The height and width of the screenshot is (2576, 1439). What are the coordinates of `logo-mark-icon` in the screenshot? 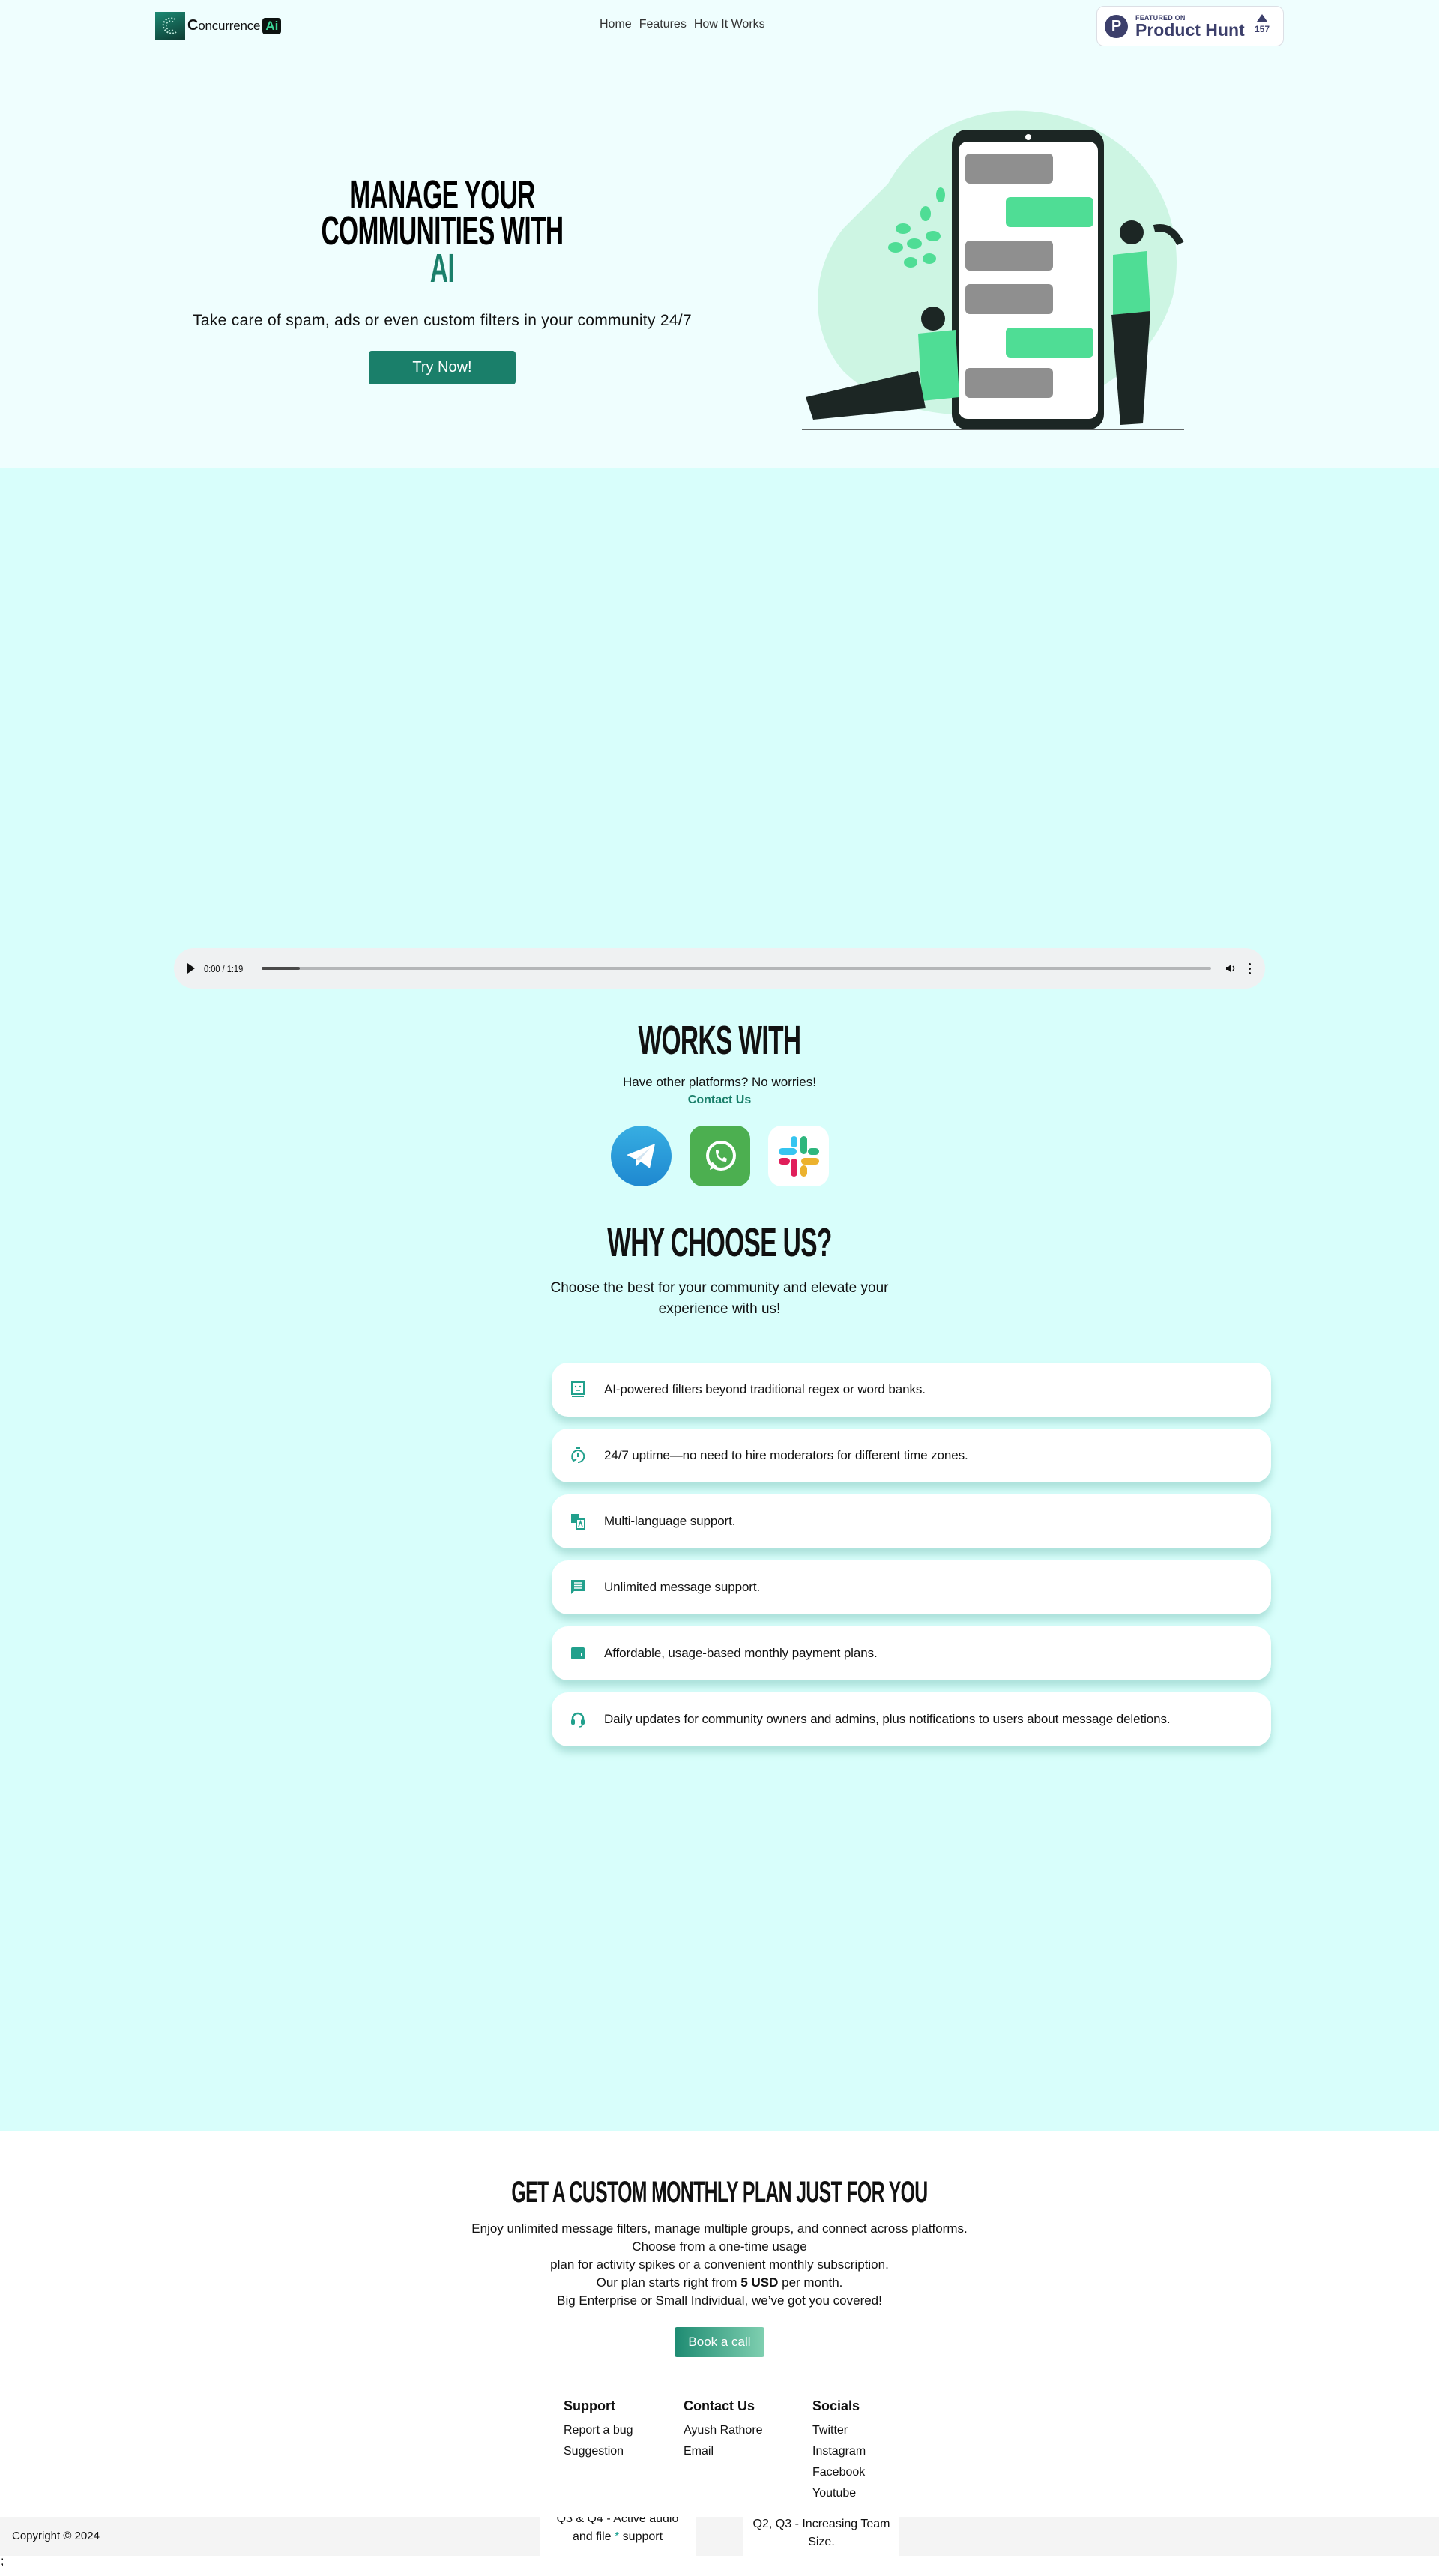 It's located at (170, 26).